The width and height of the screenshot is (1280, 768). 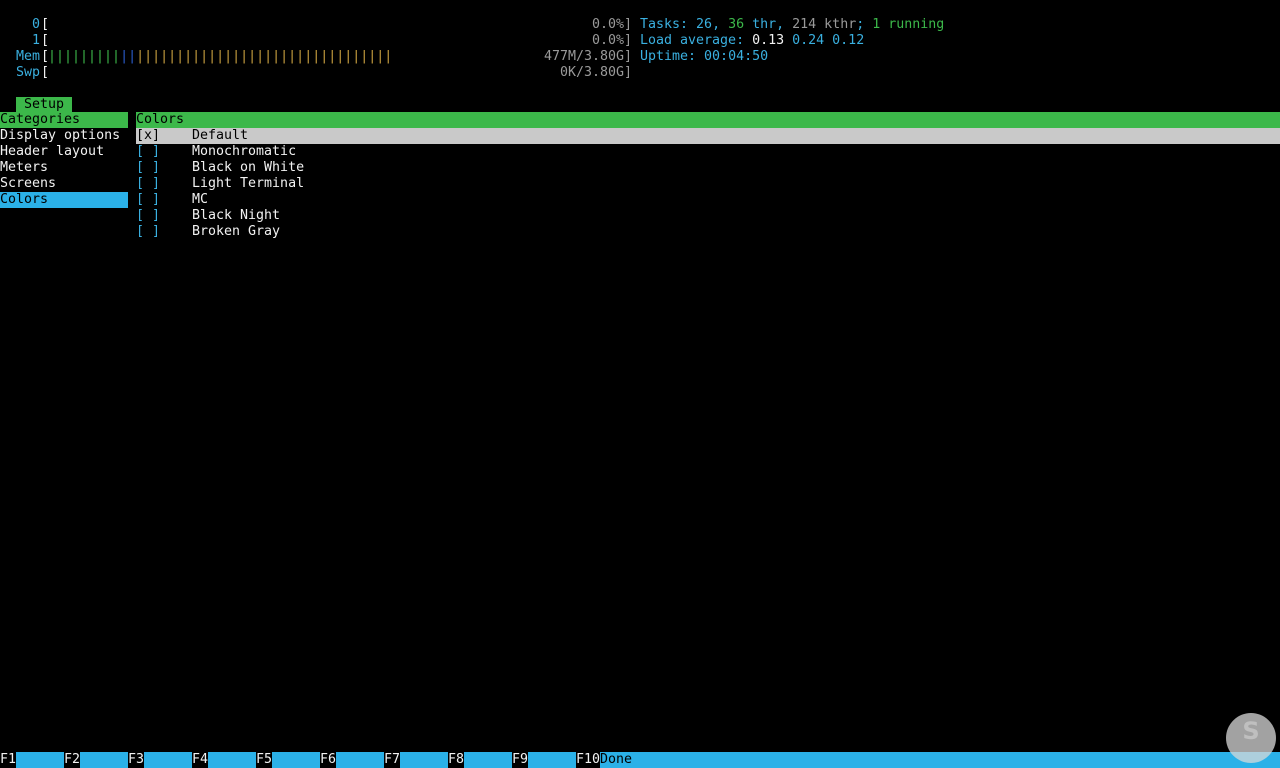 I want to click on f7-key: F7, so click(x=392, y=760).